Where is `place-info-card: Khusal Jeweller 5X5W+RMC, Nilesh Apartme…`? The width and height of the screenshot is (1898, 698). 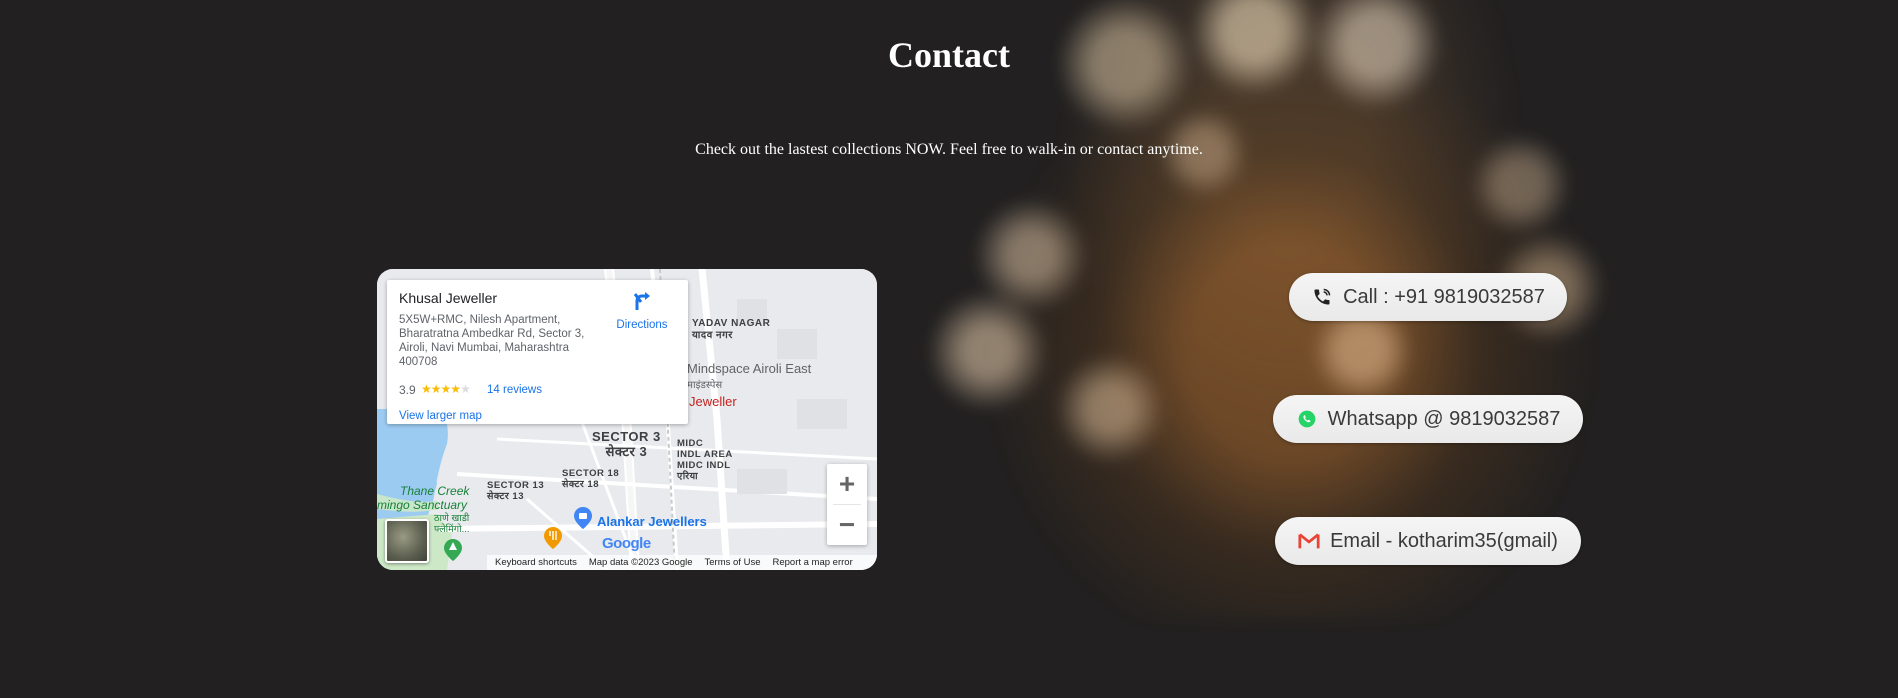
place-info-card: Khusal Jeweller 5X5W+RMC, Nilesh Apartme… is located at coordinates (537, 352).